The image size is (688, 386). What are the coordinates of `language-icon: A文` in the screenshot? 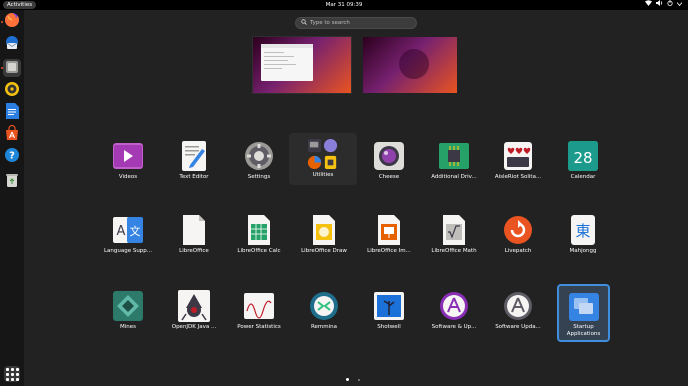 It's located at (128, 230).